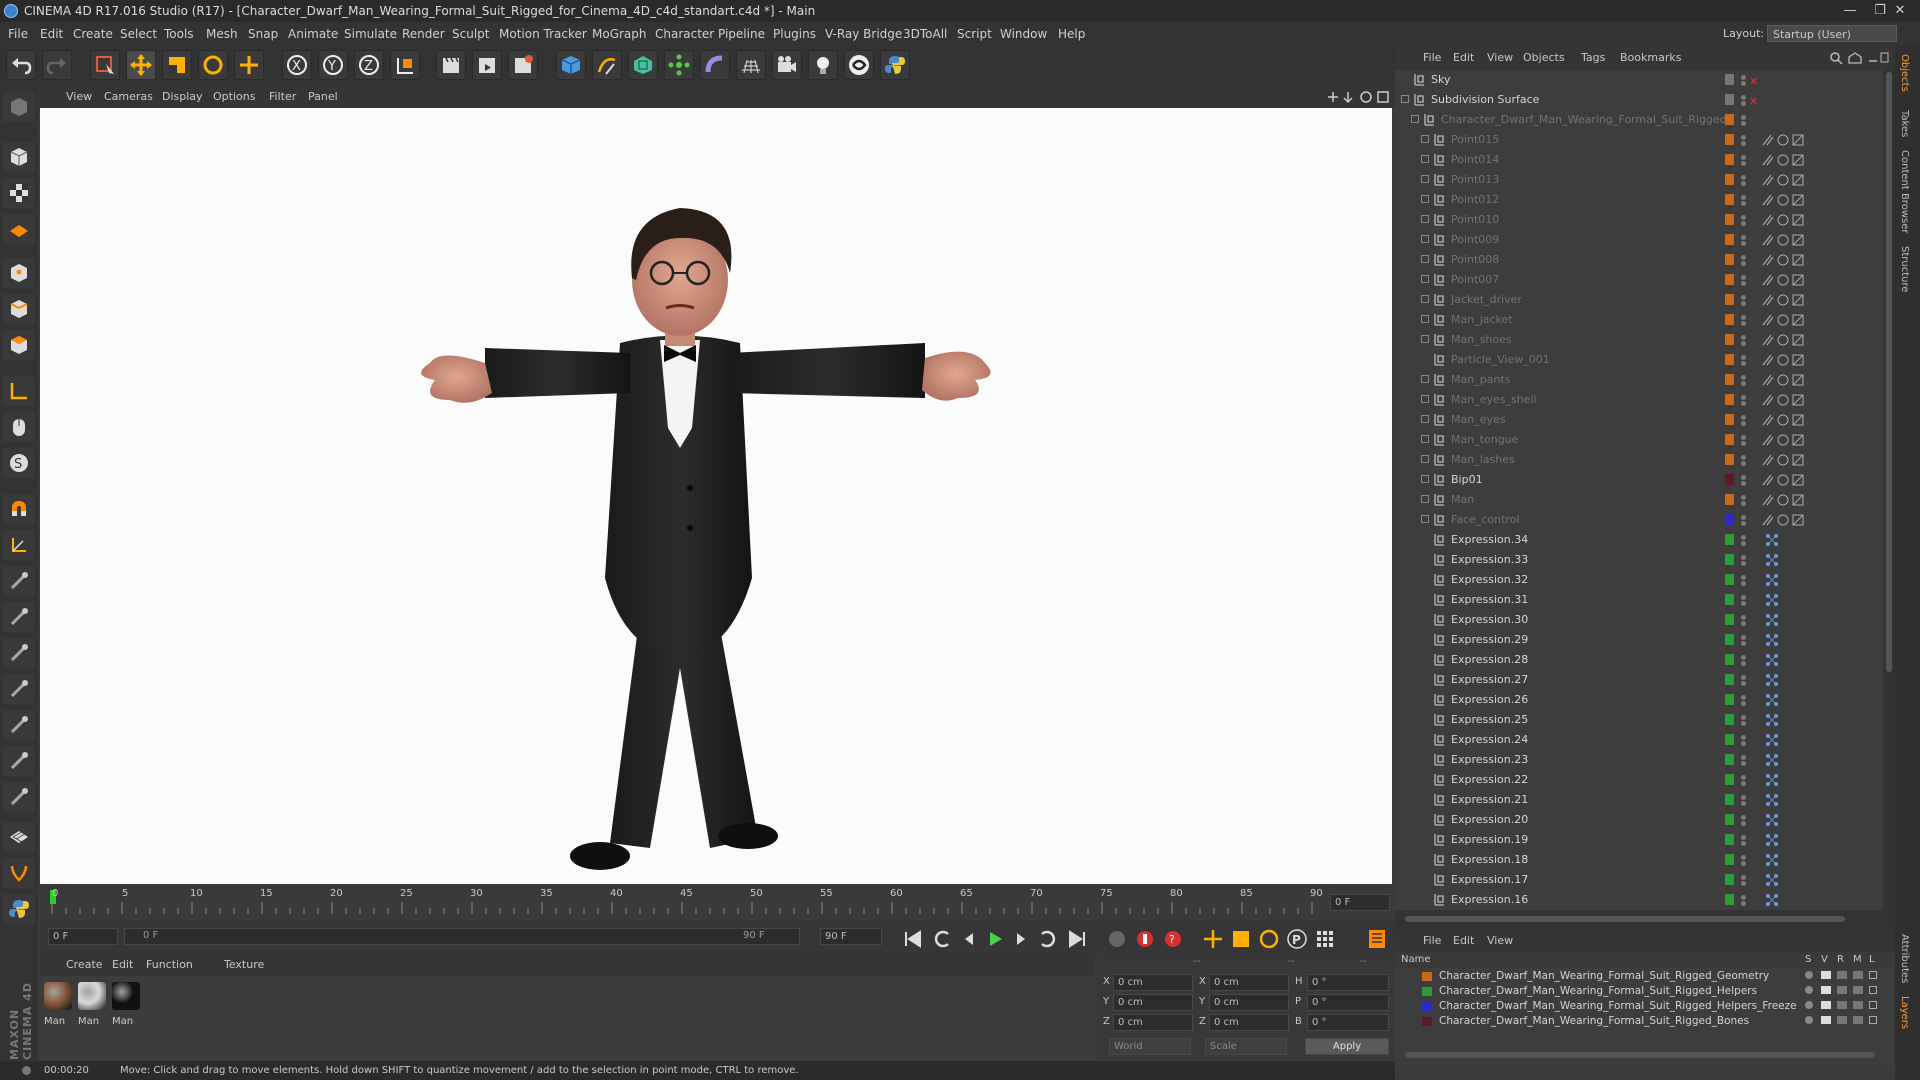 The width and height of the screenshot is (1920, 1080). Describe the element at coordinates (1639, 700) in the screenshot. I see `object-row: Expression.26` at that location.